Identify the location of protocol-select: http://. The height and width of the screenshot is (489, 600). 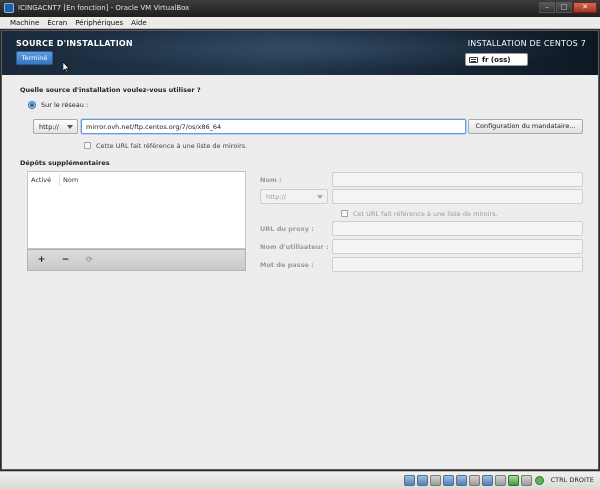
(55, 126).